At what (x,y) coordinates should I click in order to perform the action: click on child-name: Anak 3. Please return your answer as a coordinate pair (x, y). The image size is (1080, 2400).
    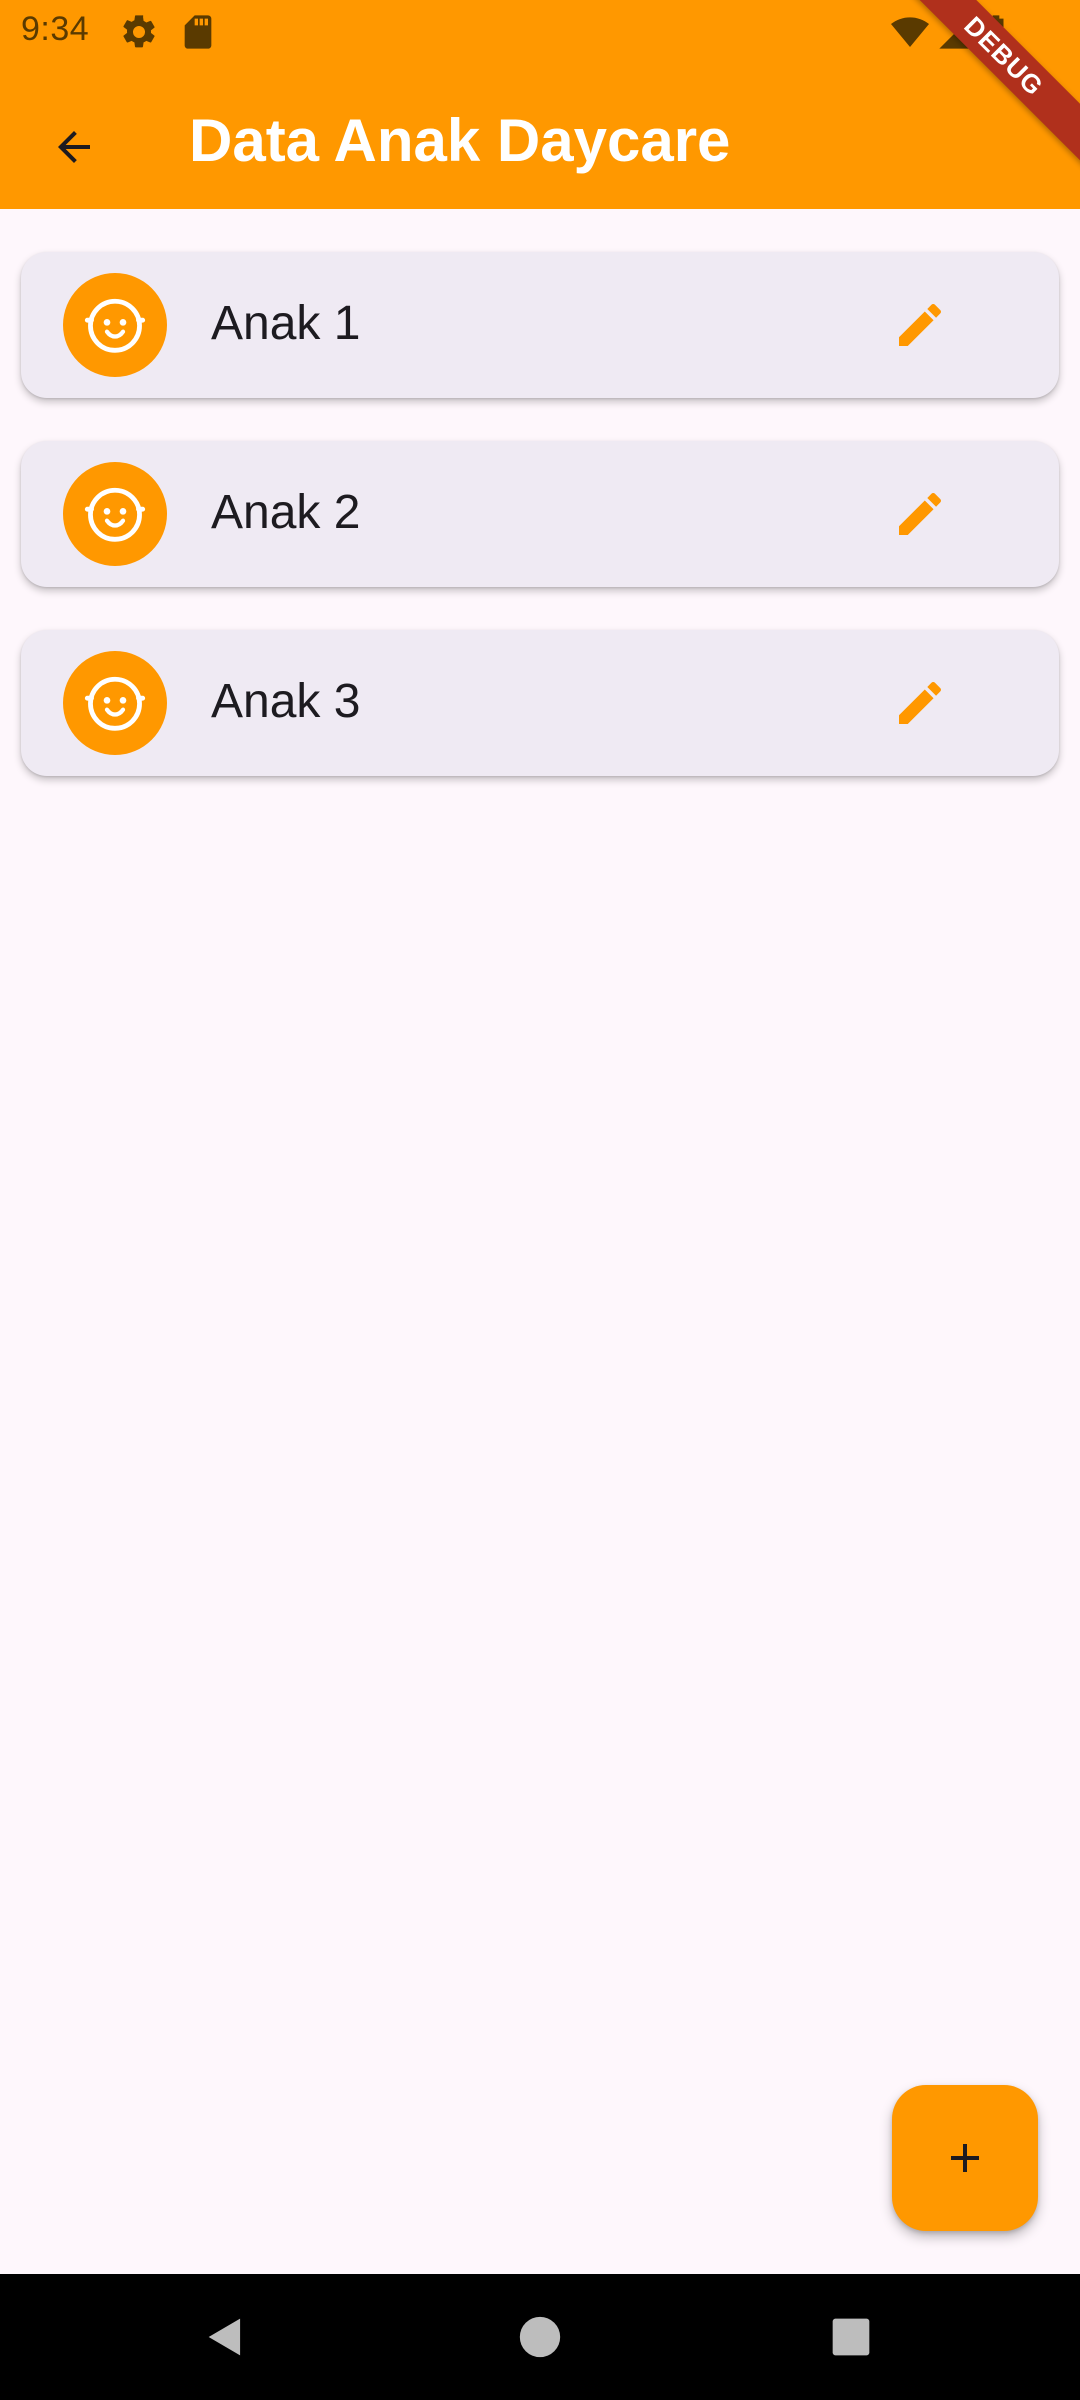
    Looking at the image, I should click on (286, 701).